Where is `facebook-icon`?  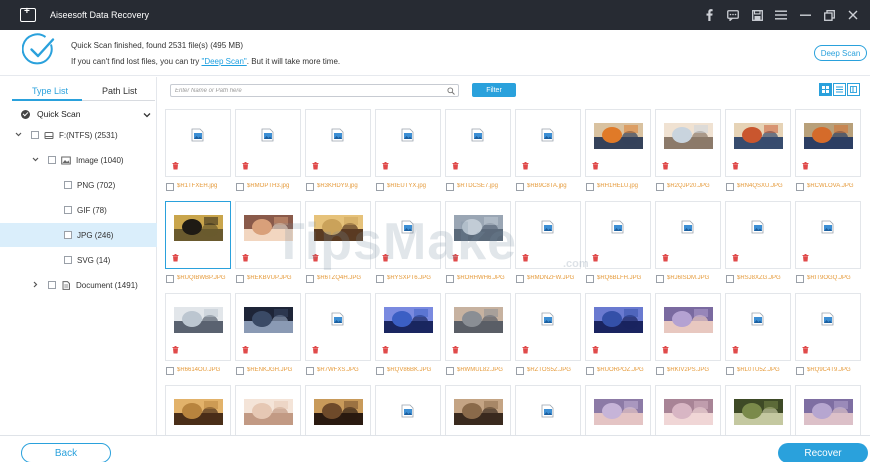 facebook-icon is located at coordinates (709, 15).